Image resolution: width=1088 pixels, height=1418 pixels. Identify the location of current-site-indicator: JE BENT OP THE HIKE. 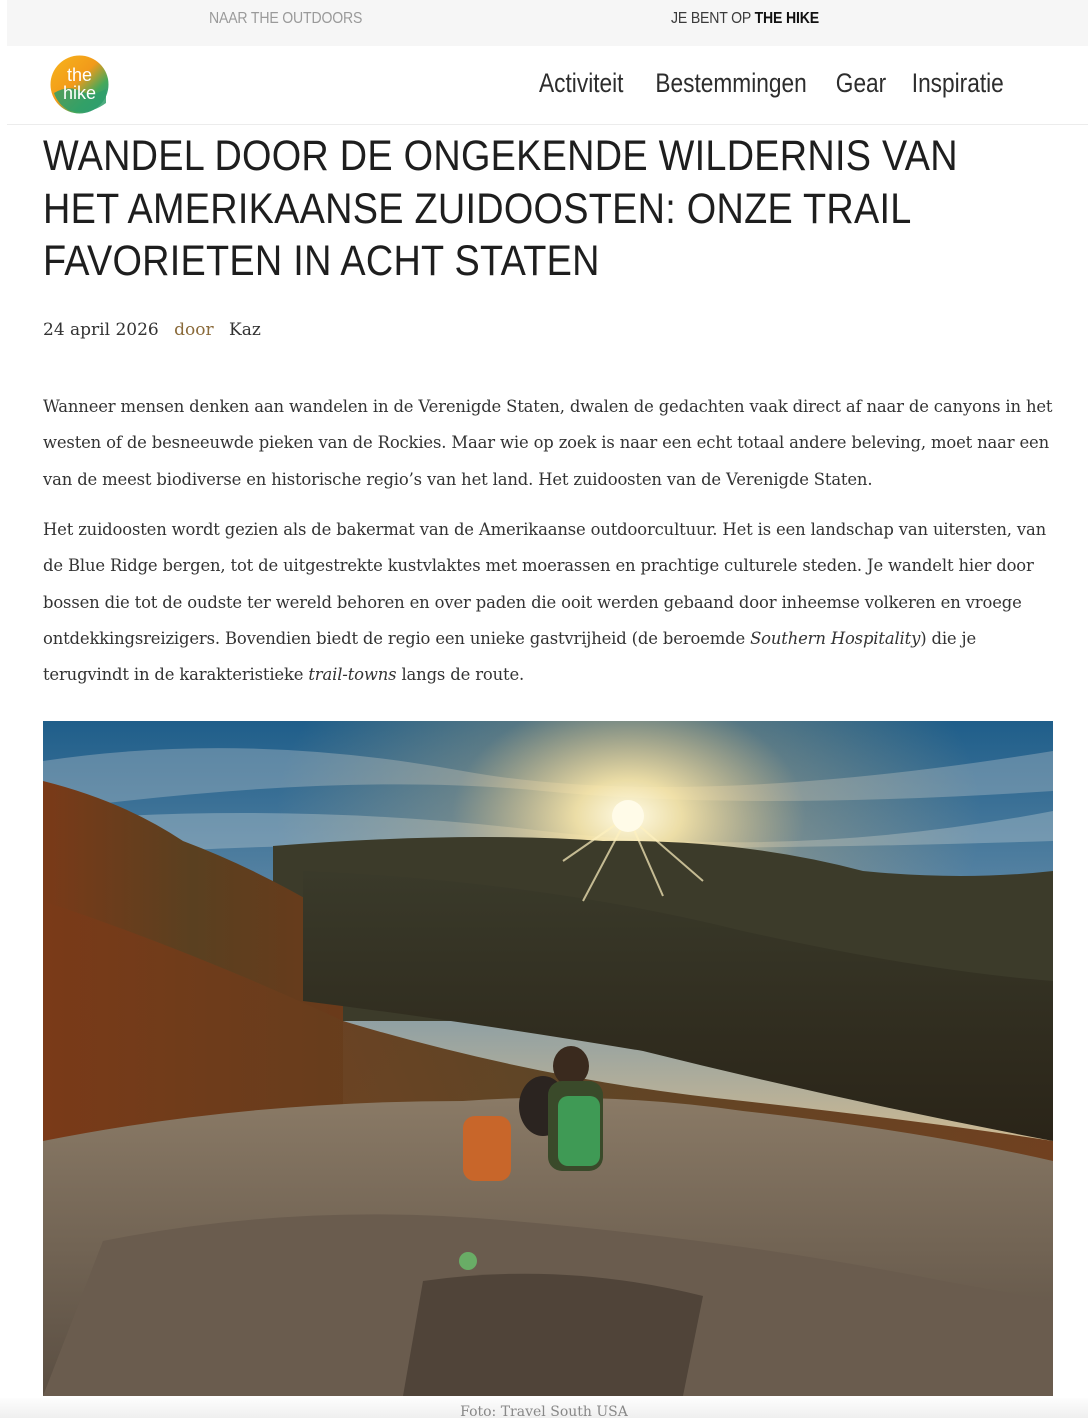
(745, 19).